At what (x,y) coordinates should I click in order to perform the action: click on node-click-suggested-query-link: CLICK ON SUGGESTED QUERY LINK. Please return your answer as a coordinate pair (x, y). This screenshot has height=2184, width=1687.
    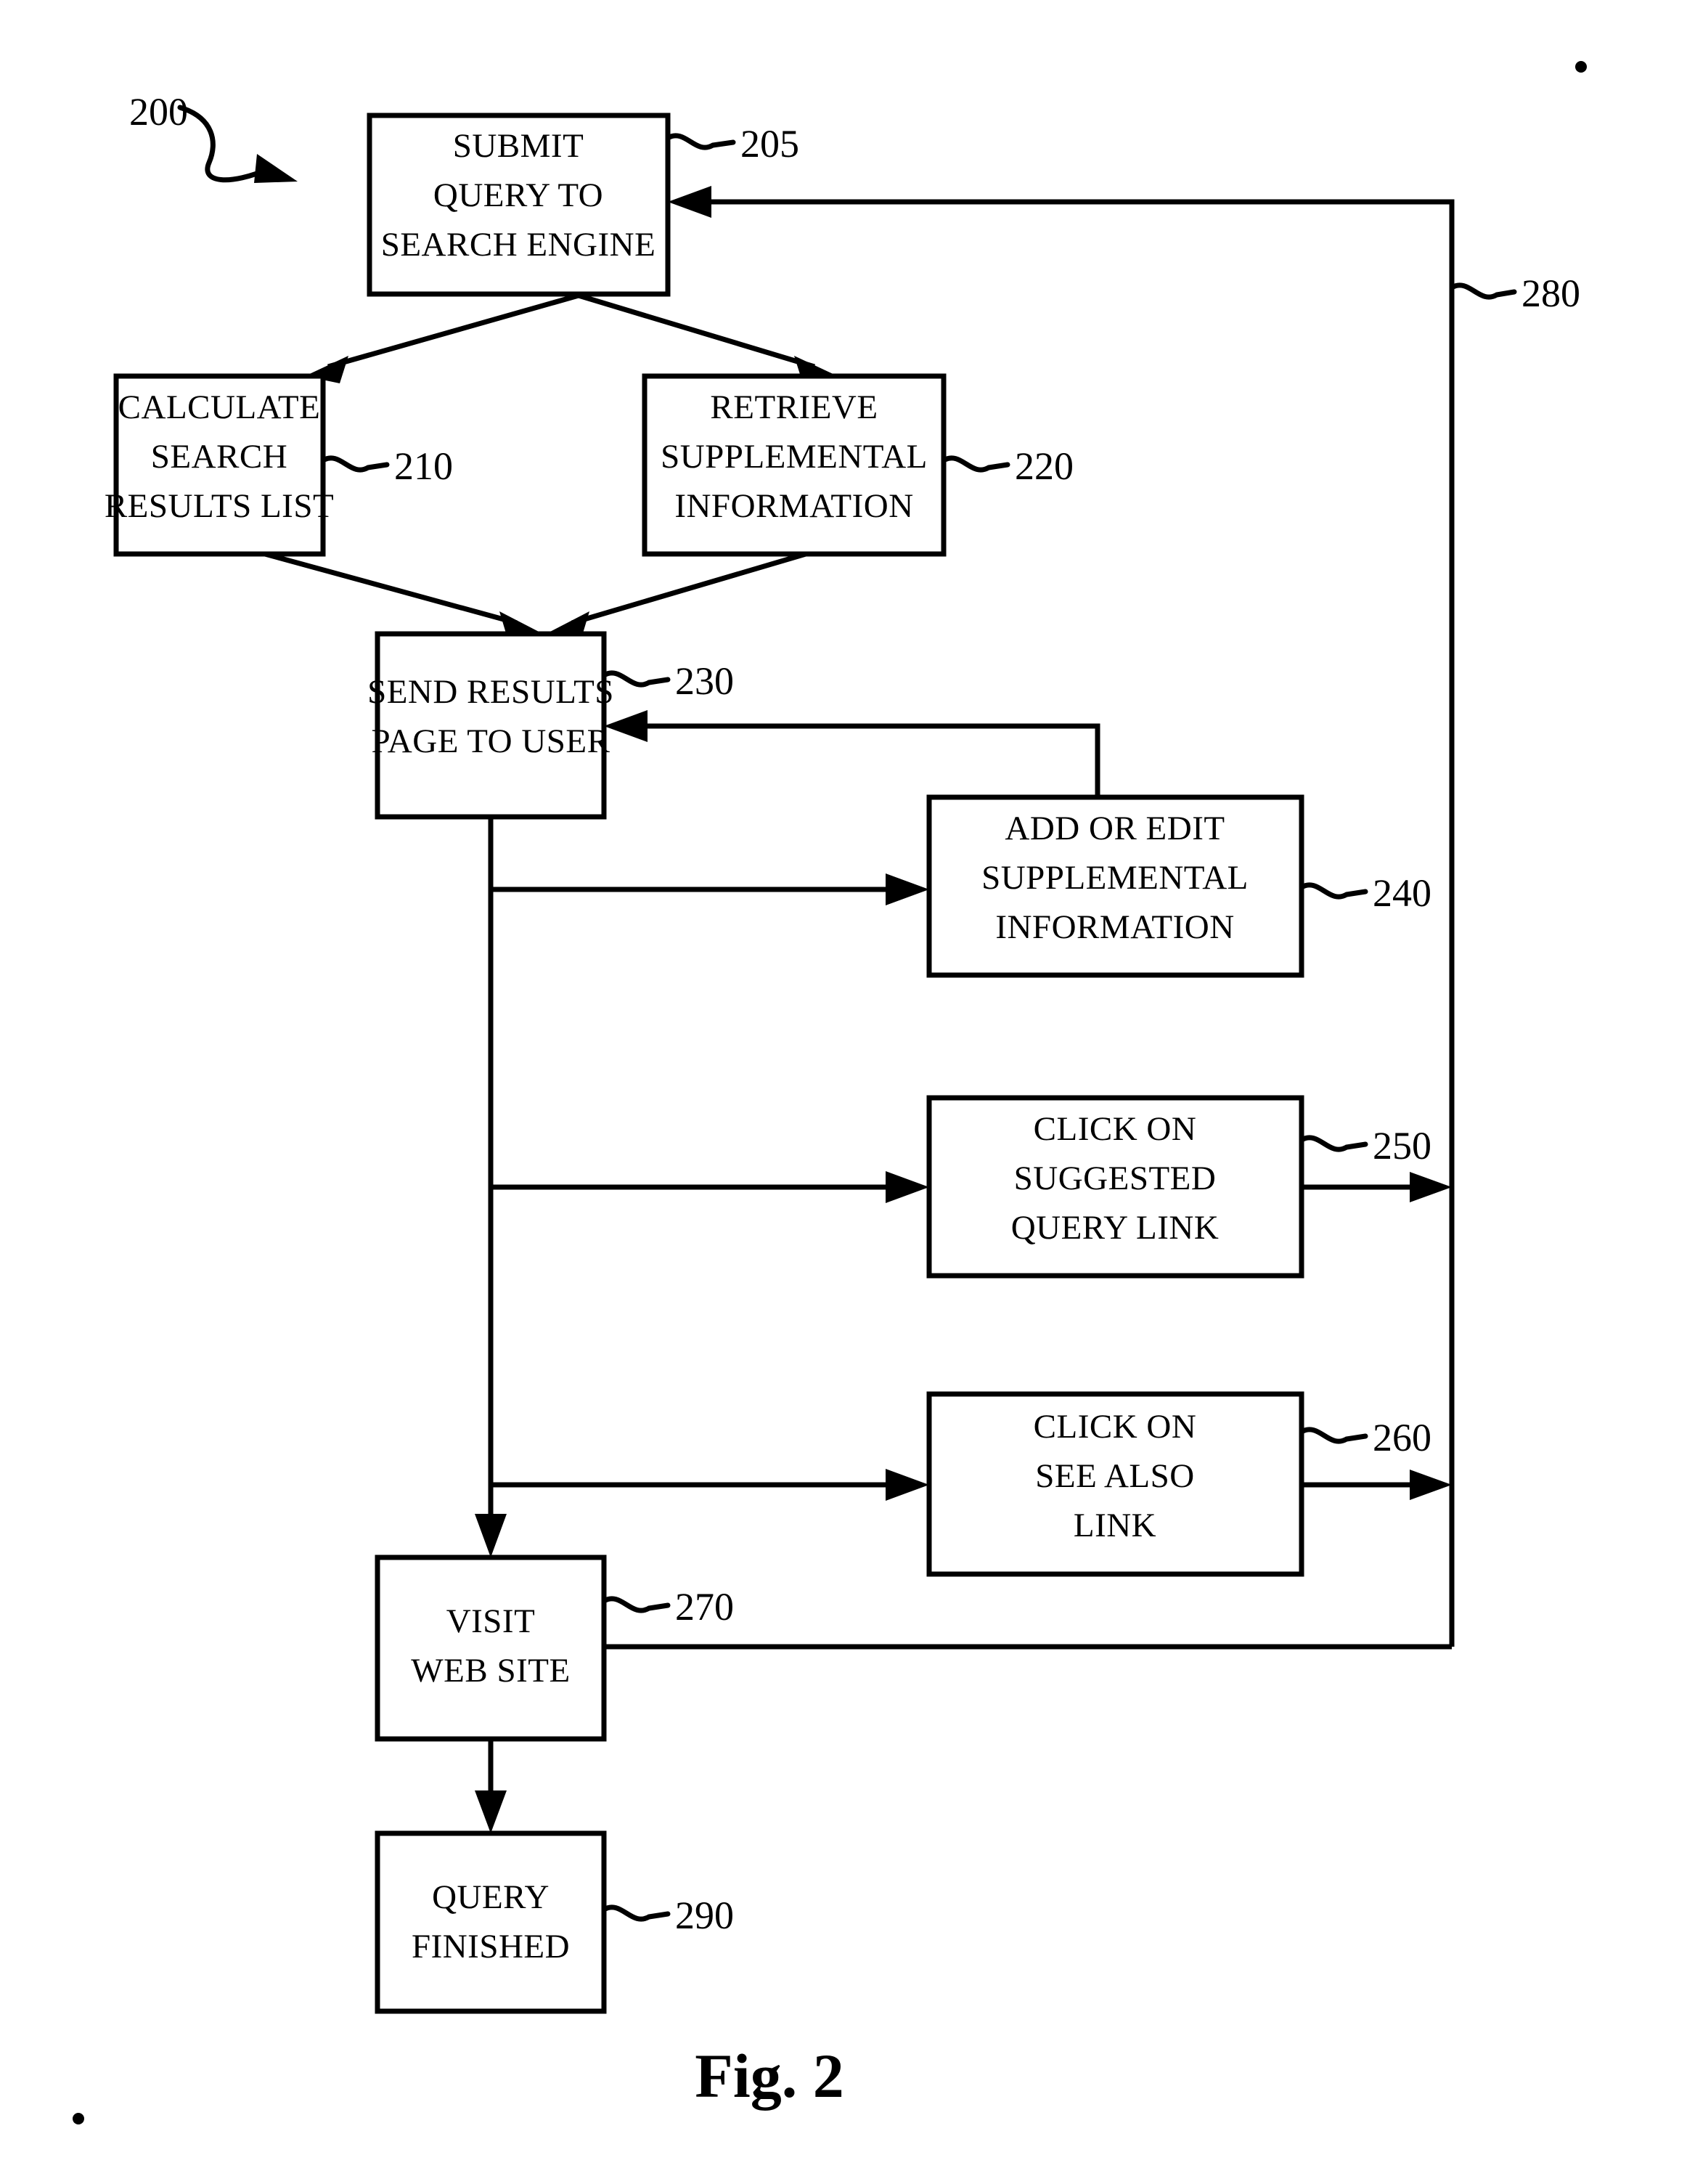
    Looking at the image, I should click on (1115, 1187).